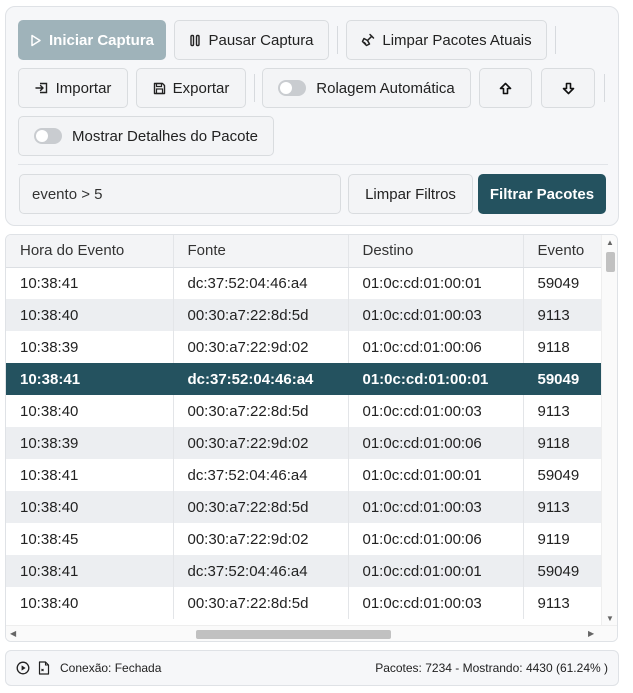 The height and width of the screenshot is (693, 633). Describe the element at coordinates (610, 262) in the screenshot. I see `vertical-scroll-thumb` at that location.